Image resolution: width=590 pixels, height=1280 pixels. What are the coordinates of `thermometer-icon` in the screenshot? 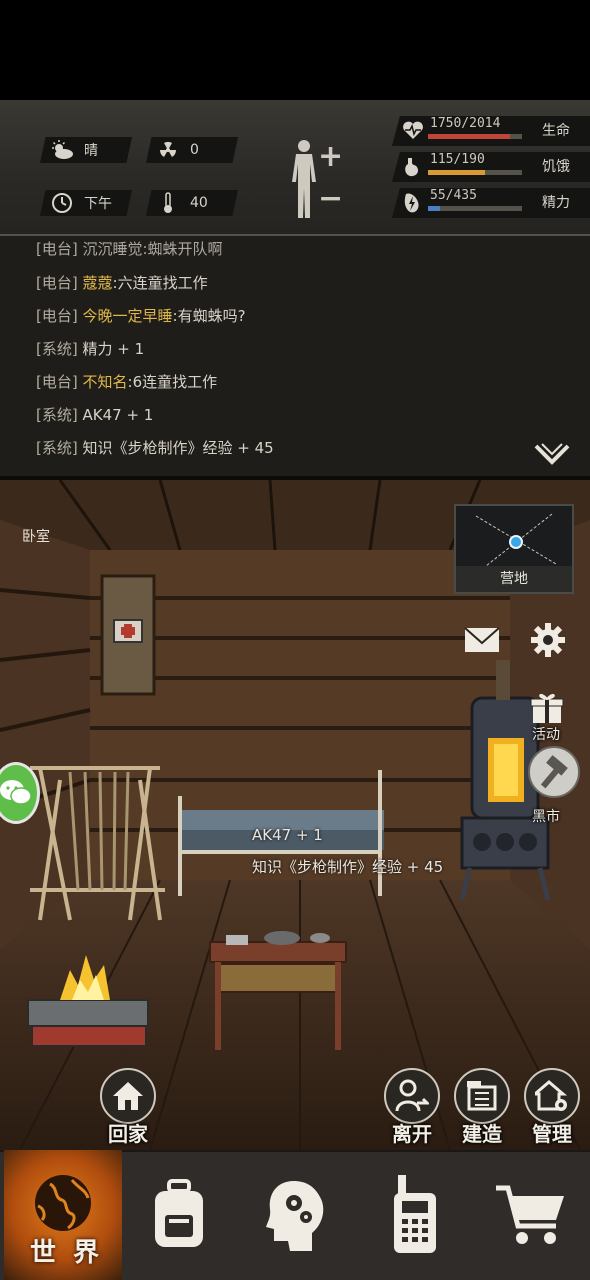 It's located at (168, 202).